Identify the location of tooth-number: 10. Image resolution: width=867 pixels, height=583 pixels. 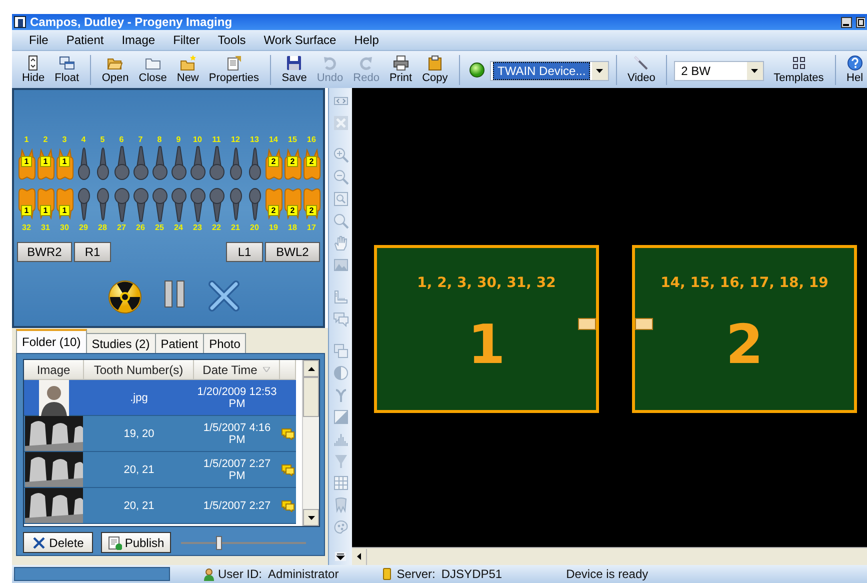
(197, 140).